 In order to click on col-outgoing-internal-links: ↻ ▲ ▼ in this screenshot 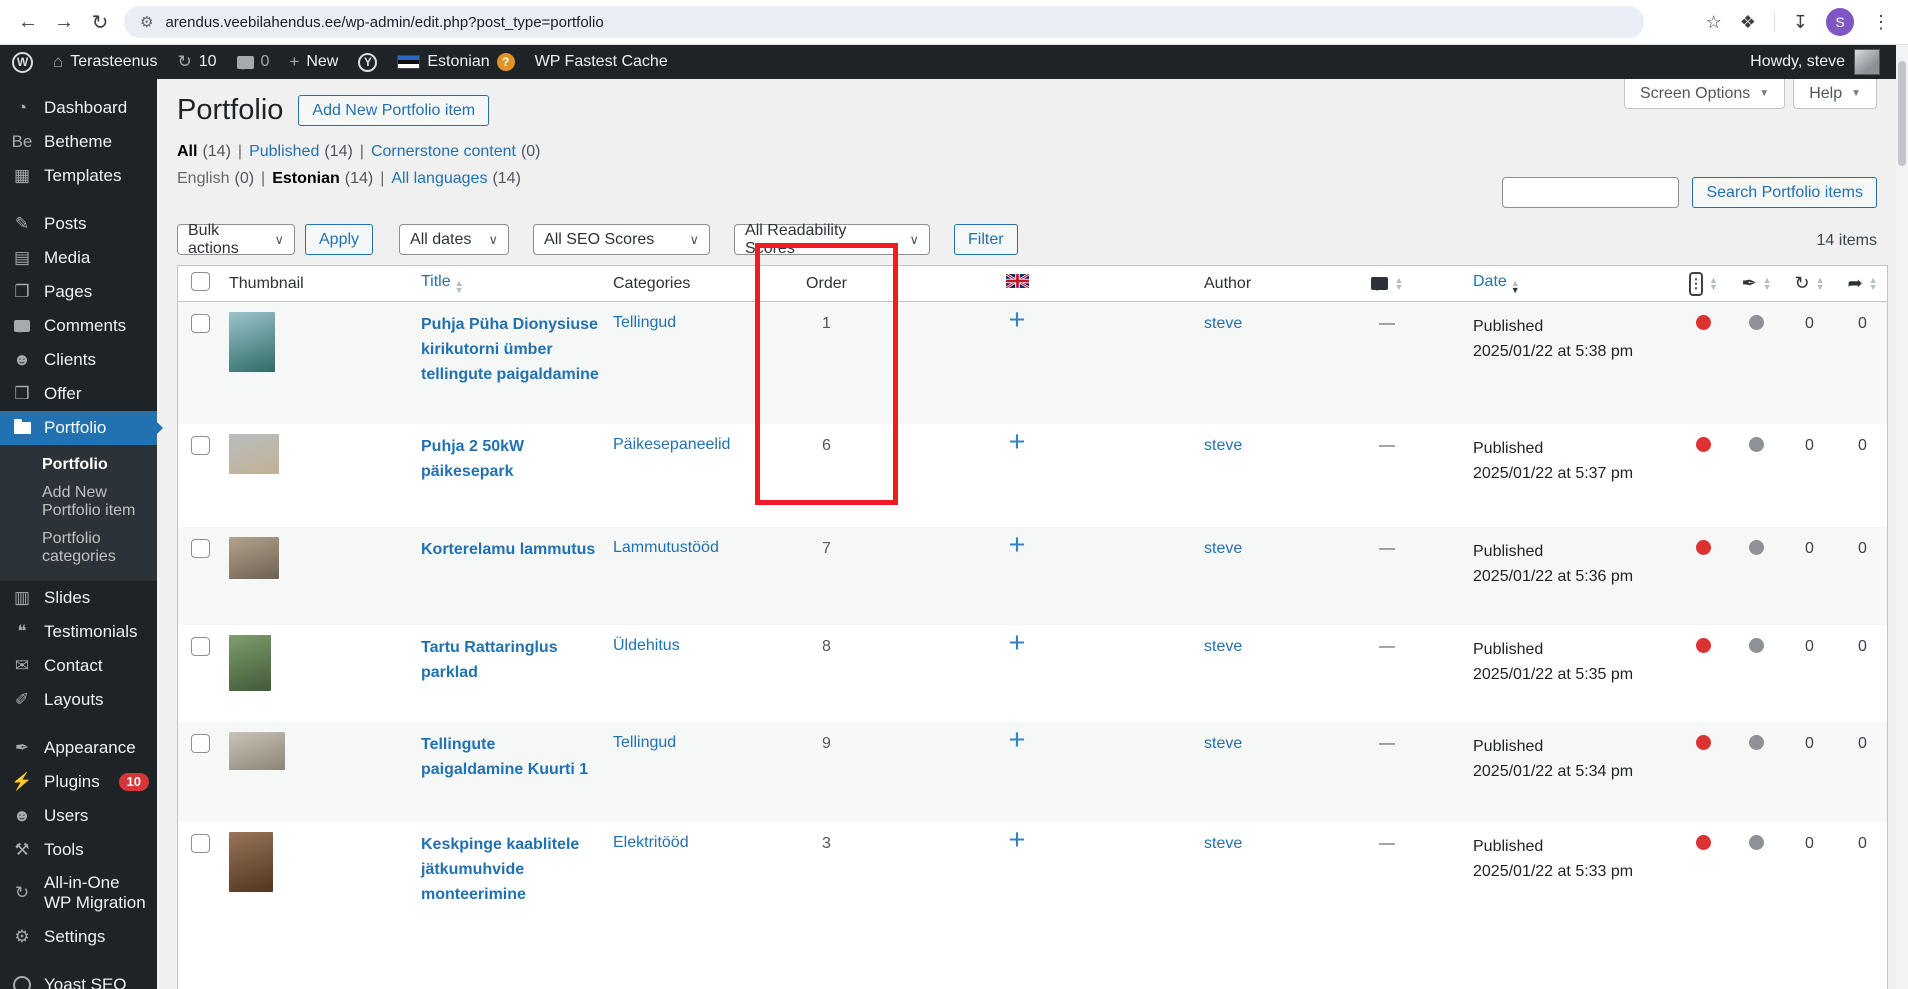, I will do `click(1809, 283)`.